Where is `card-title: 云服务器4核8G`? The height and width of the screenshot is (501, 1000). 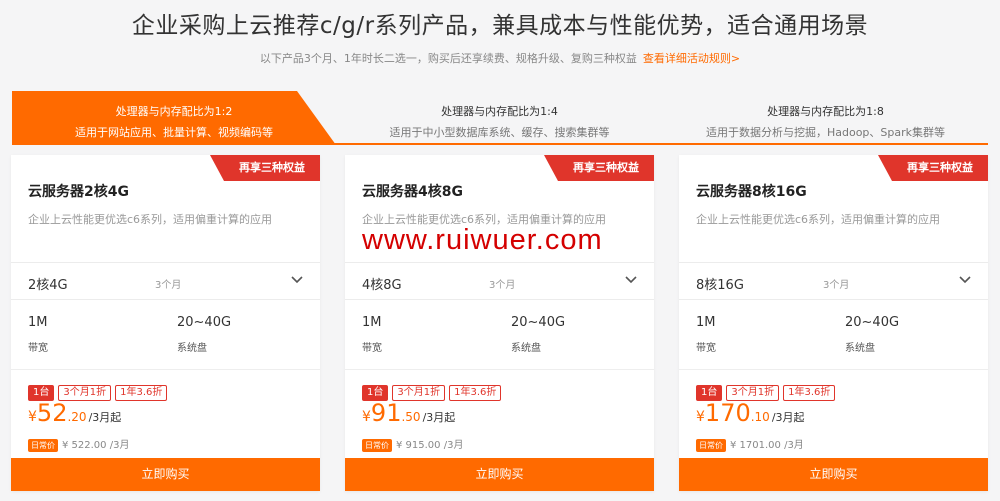
card-title: 云服务器4核8G is located at coordinates (412, 192).